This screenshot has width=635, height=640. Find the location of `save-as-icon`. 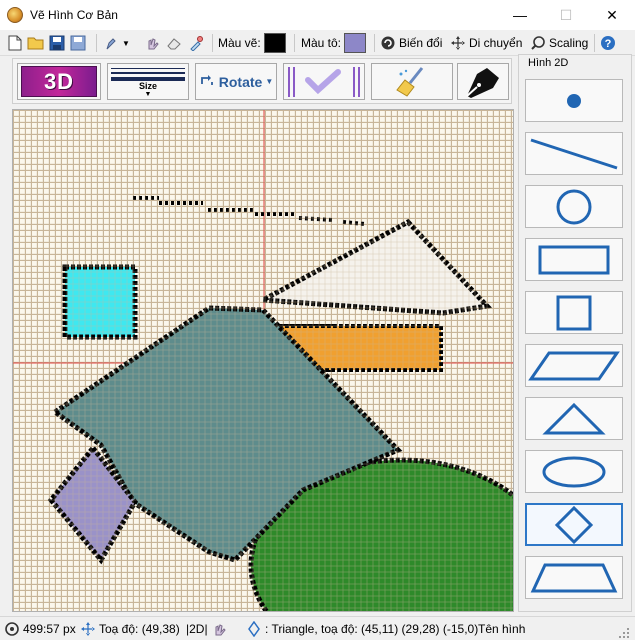

save-as-icon is located at coordinates (78, 43).